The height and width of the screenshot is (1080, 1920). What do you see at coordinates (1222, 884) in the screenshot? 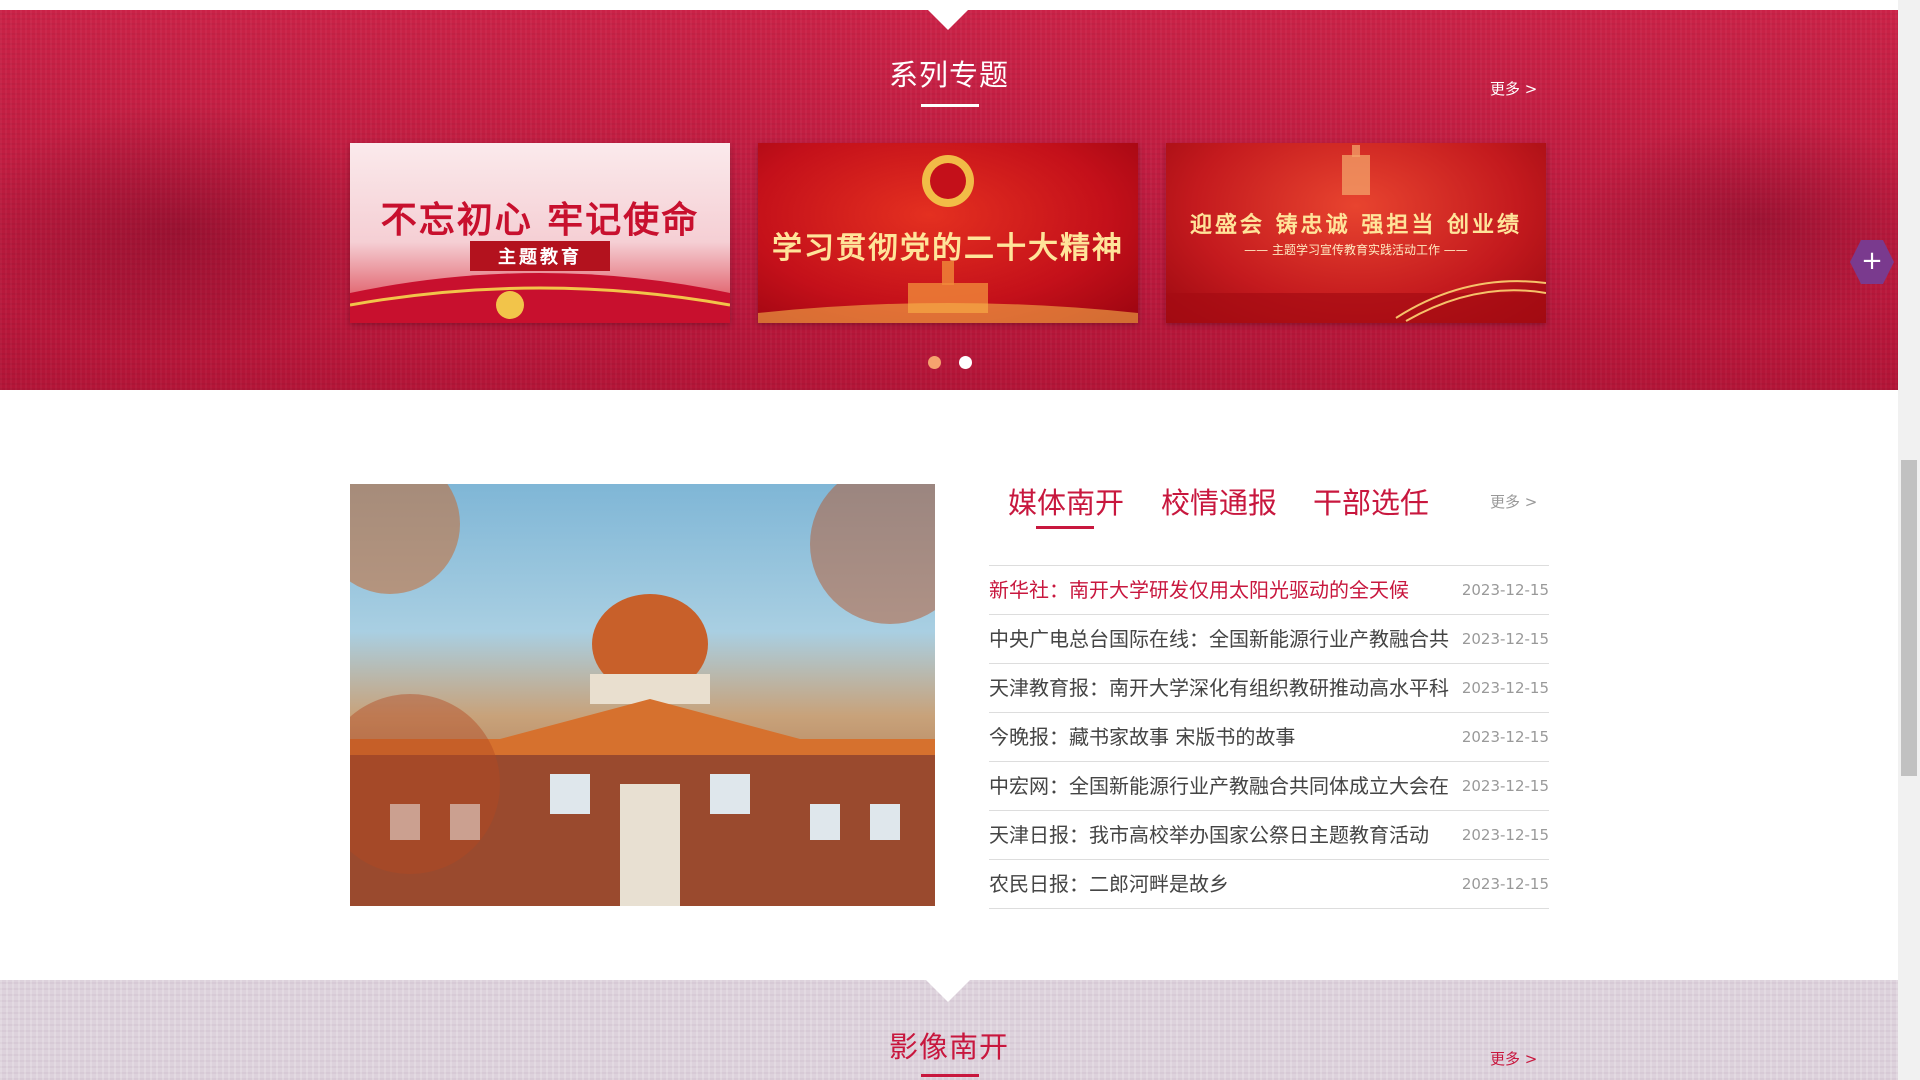
I see `news-title: 农民日报：二郎河畔是故乡` at bounding box center [1222, 884].